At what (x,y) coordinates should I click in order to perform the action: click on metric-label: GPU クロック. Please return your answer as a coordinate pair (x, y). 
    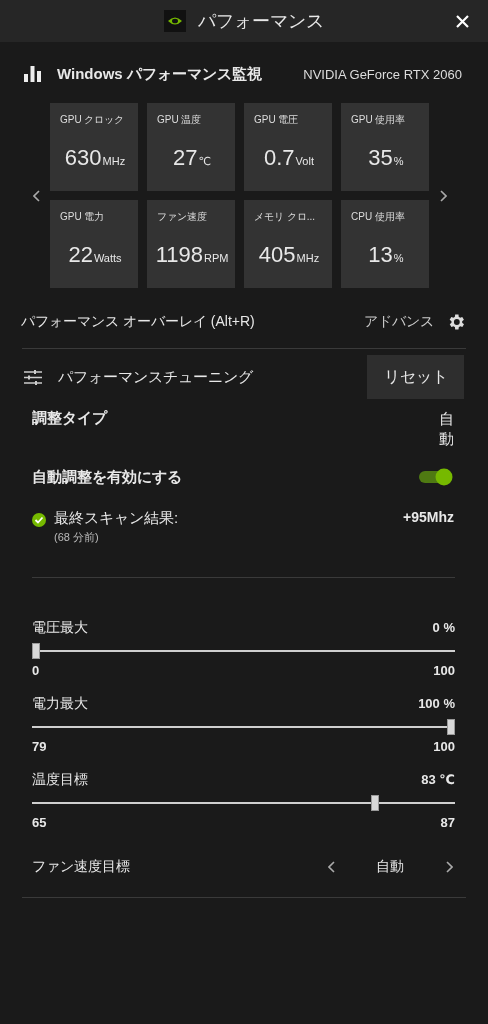
    Looking at the image, I should click on (93, 120).